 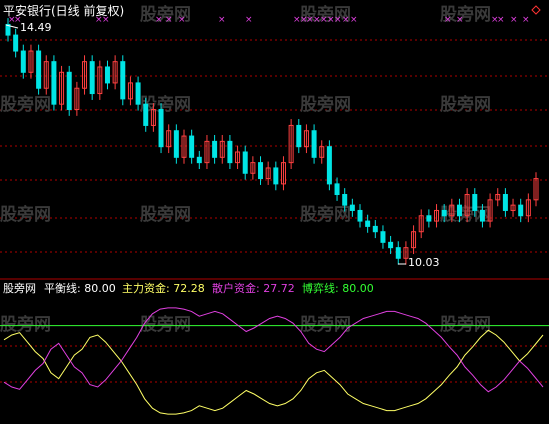 I want to click on high-price-label: 14.49, so click(x=36, y=27).